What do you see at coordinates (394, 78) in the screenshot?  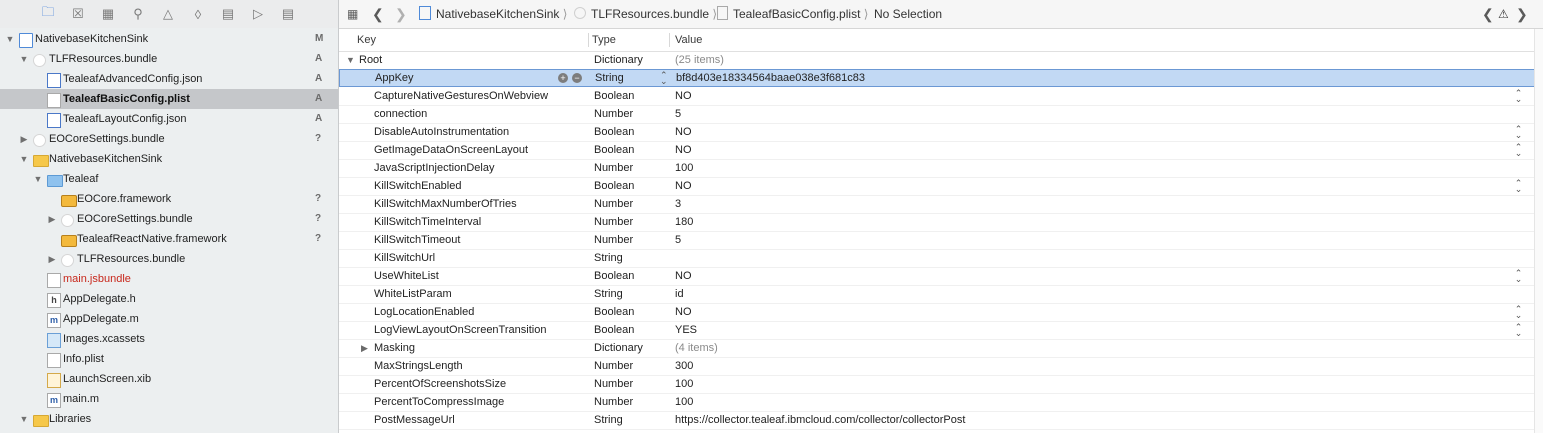 I see `plist-key: AppKey` at bounding box center [394, 78].